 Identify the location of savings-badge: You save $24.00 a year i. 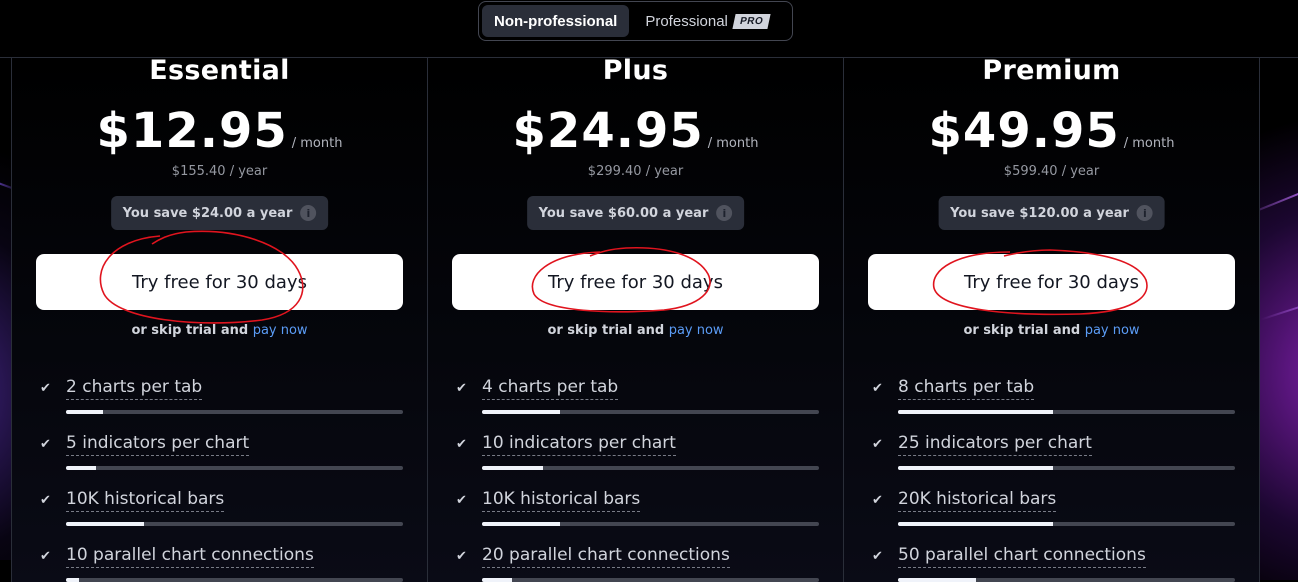
(219, 213).